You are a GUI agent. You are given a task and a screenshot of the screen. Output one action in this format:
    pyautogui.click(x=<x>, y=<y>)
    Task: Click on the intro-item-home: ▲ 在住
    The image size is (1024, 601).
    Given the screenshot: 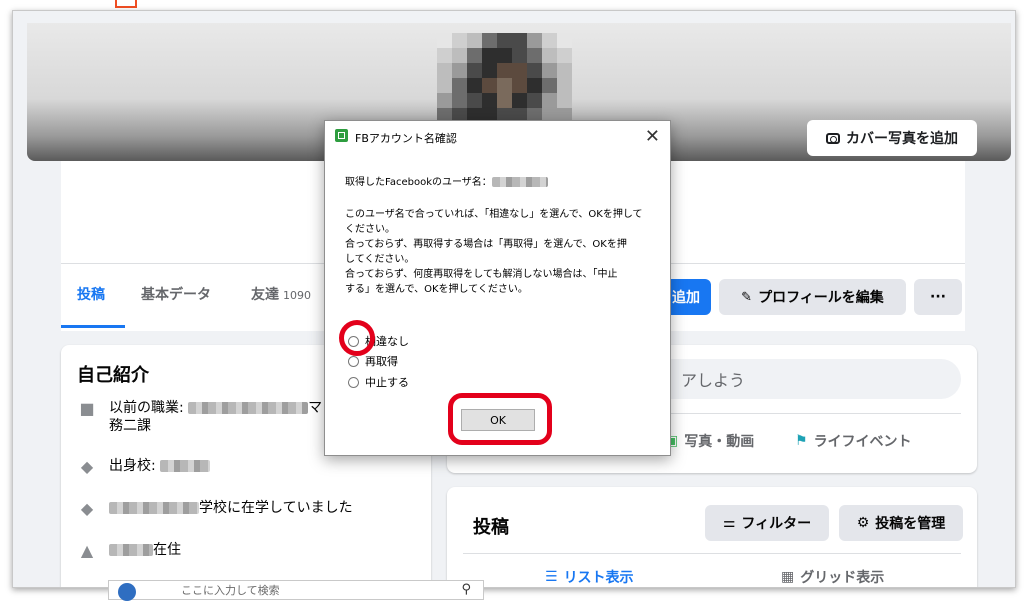 What is the action you would take?
    pyautogui.click(x=129, y=551)
    